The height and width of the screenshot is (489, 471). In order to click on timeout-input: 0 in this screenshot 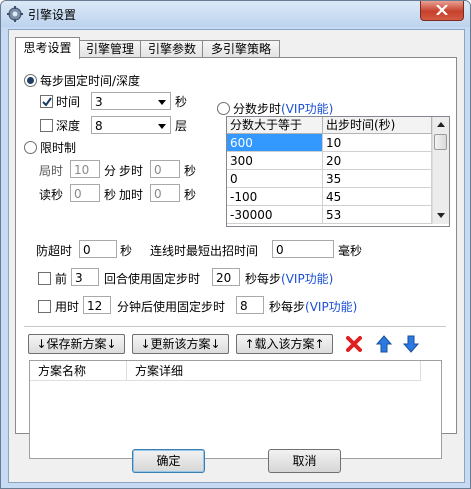, I will do `click(98, 249)`.